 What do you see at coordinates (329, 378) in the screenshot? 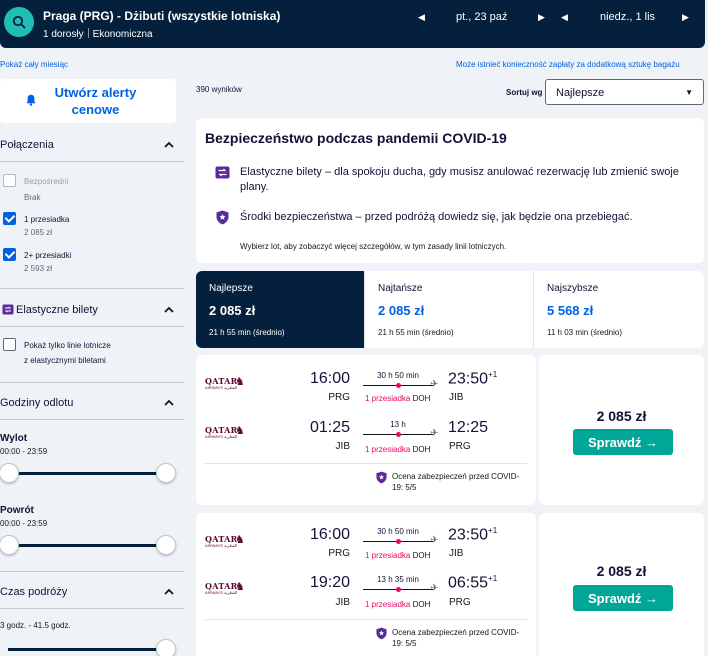
I see `outbound-departure-time: 16:00` at bounding box center [329, 378].